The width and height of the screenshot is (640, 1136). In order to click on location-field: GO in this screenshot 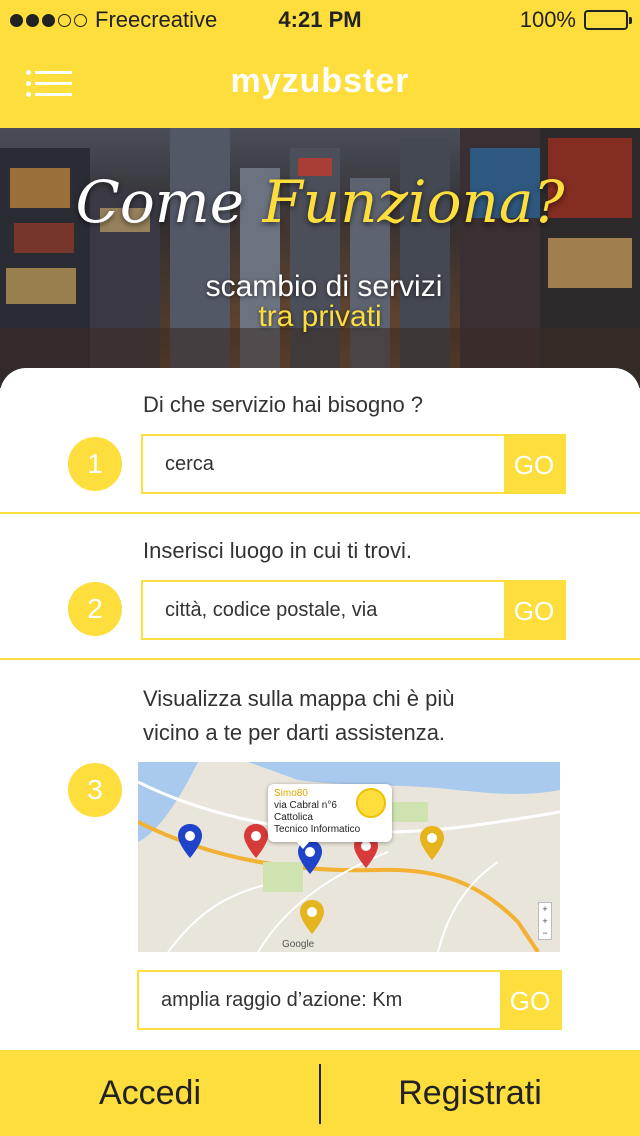, I will do `click(353, 610)`.